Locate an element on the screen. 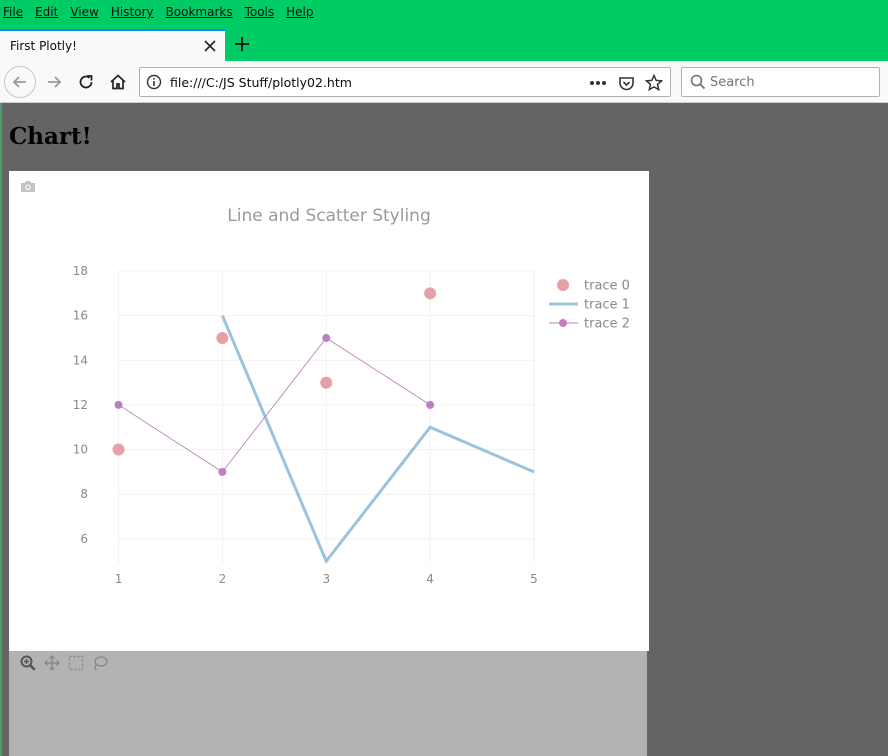  menu-file: File is located at coordinates (13, 12).